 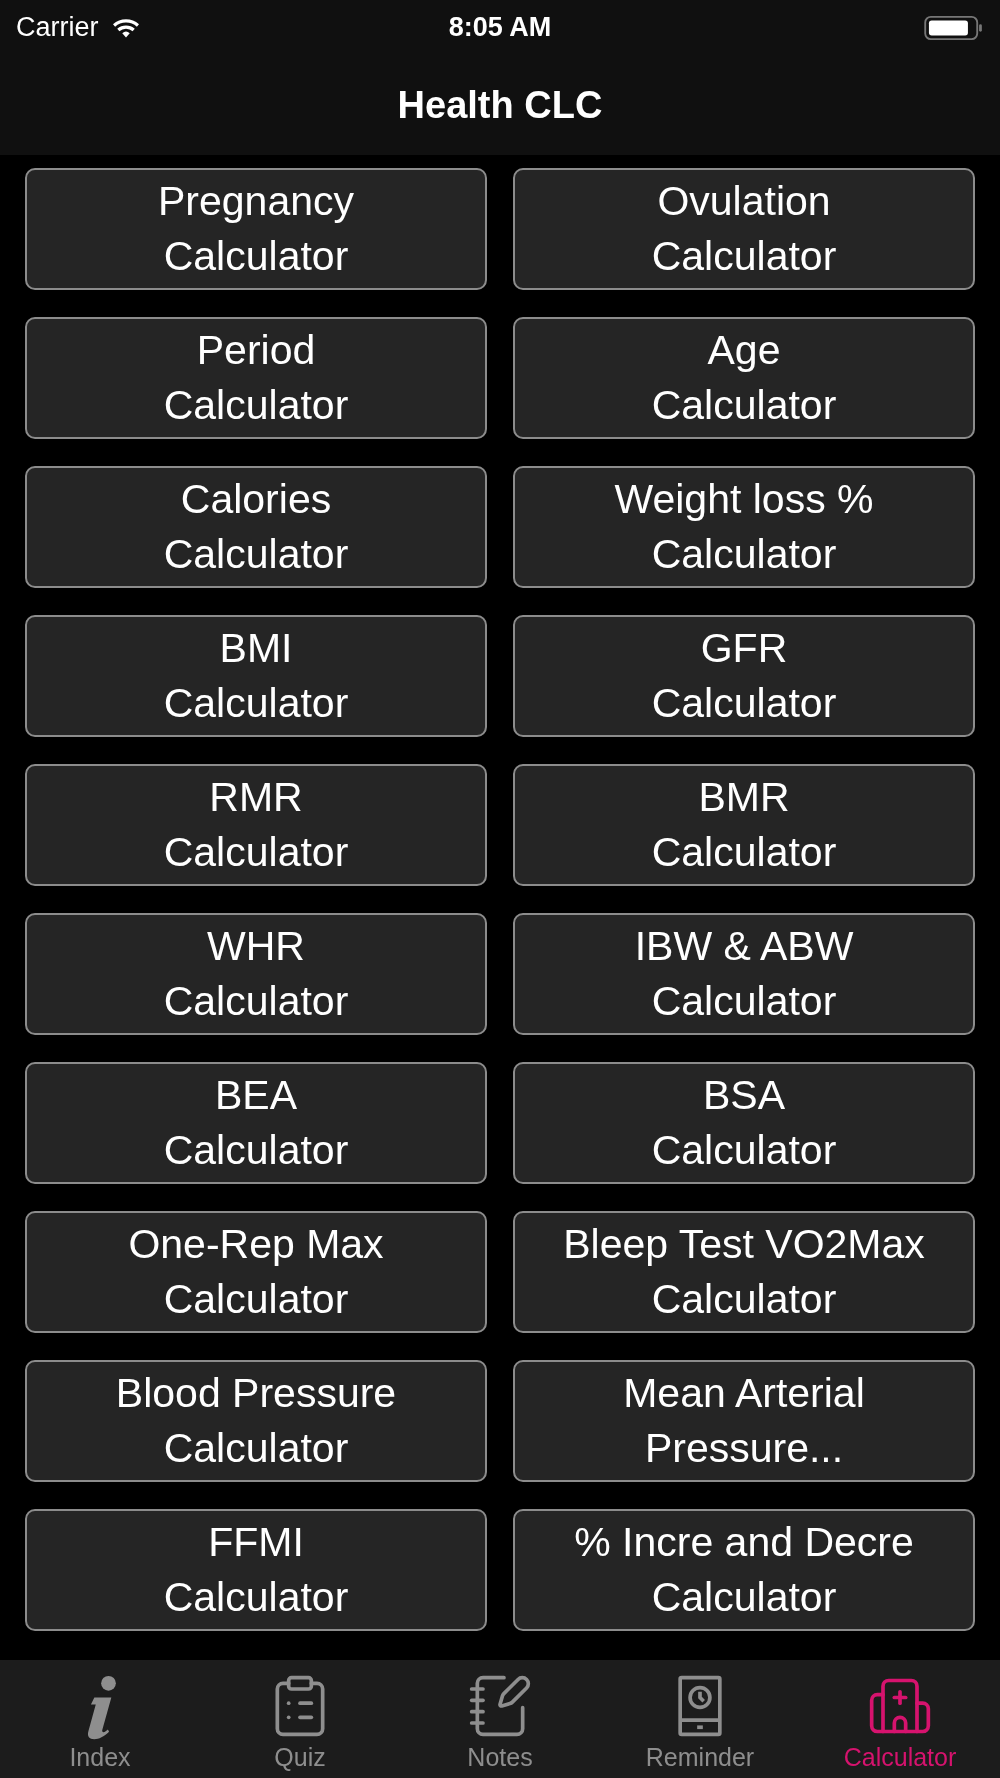 I want to click on calculator-button: One-Rep Max Calculator, so click(x=256, y=1272).